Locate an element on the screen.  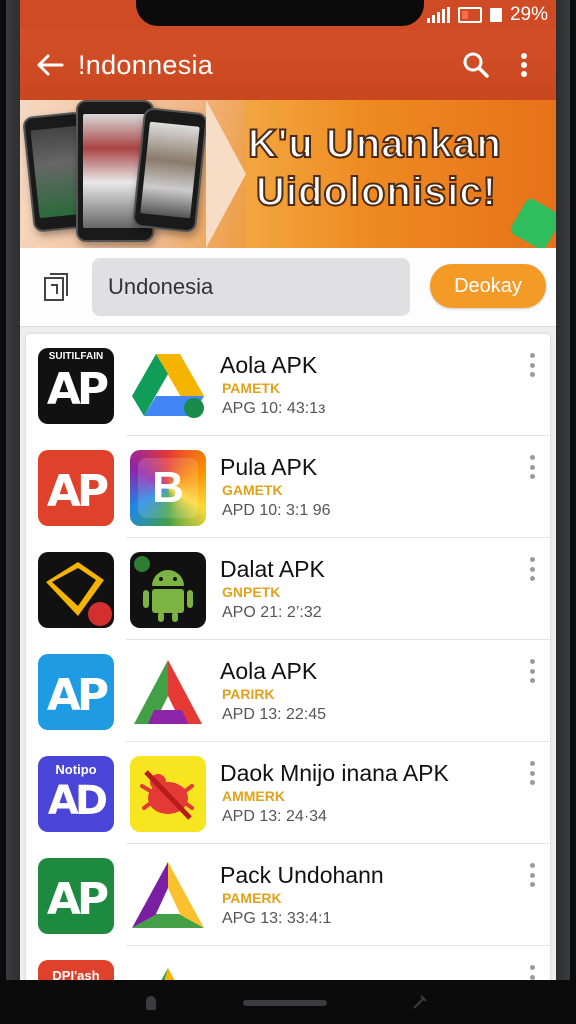
drive-like-icon is located at coordinates (168, 386).